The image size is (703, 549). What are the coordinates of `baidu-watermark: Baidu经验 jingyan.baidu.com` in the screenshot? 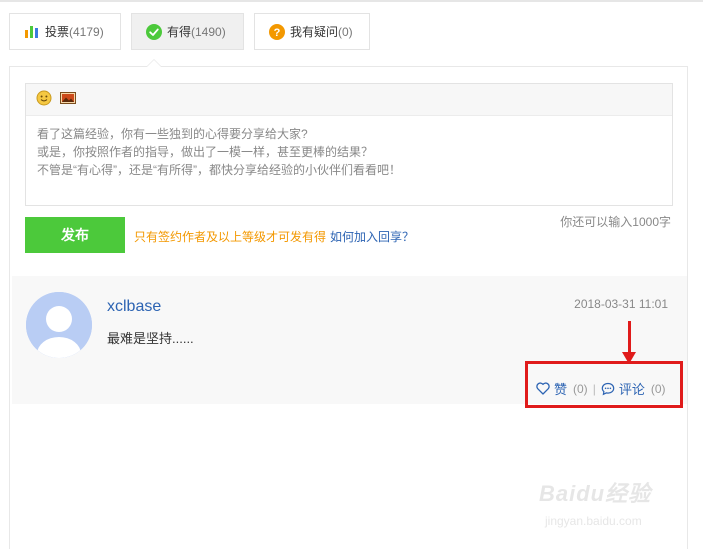 It's located at (602, 505).